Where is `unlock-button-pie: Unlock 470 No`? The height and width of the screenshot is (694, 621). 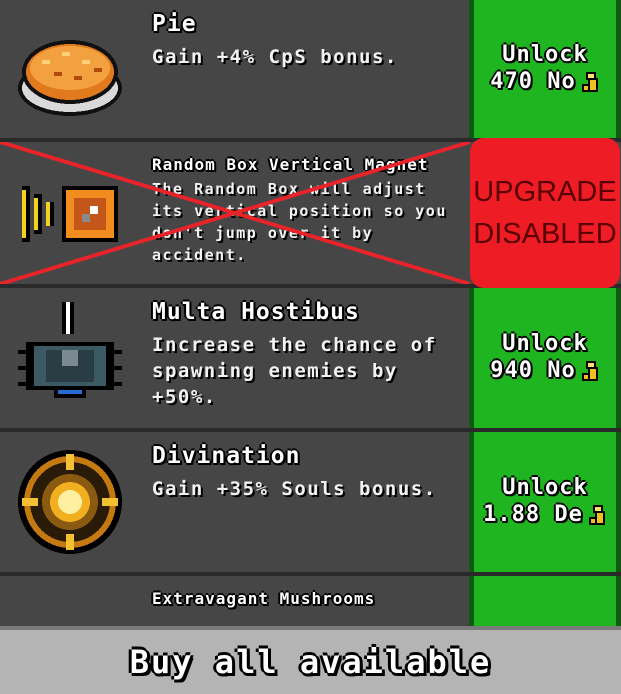
unlock-button-pie: Unlock 470 No is located at coordinates (545, 69).